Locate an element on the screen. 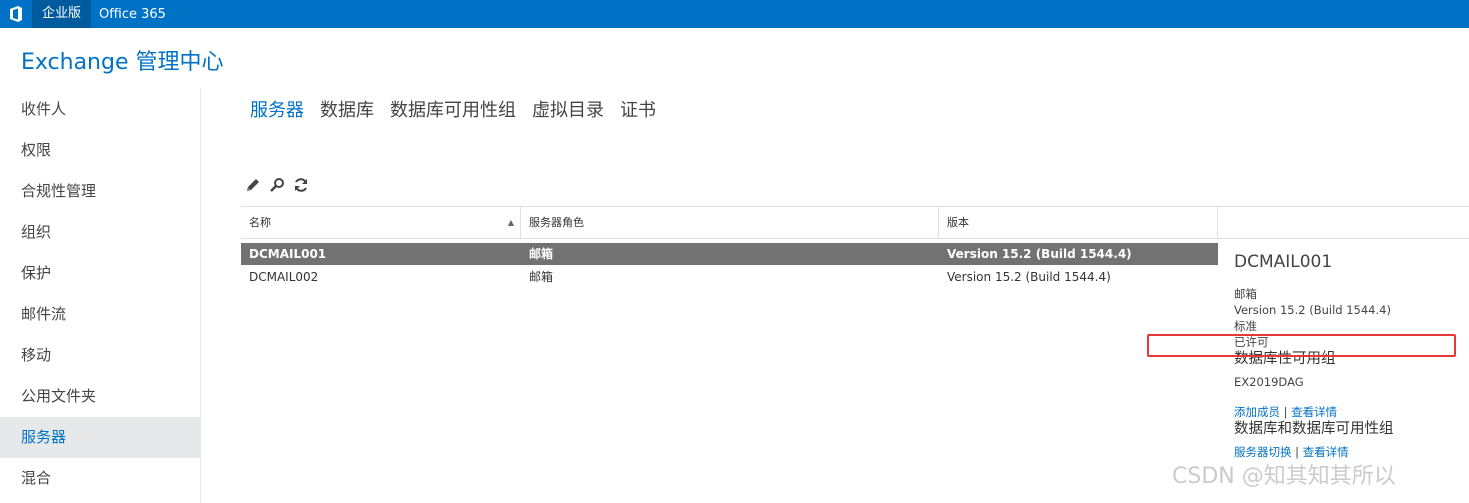 This screenshot has width=1469, height=503. cell-name: DCMAIL001 is located at coordinates (288, 254).